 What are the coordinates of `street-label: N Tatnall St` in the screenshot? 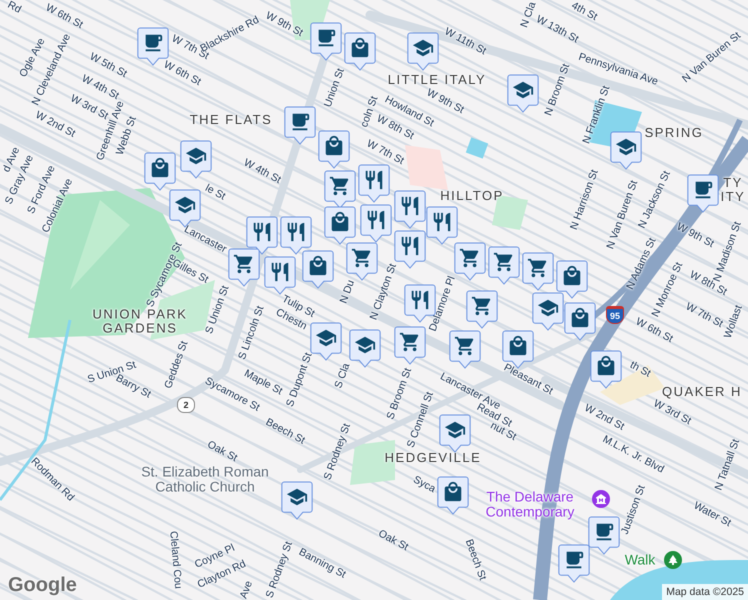 It's located at (728, 465).